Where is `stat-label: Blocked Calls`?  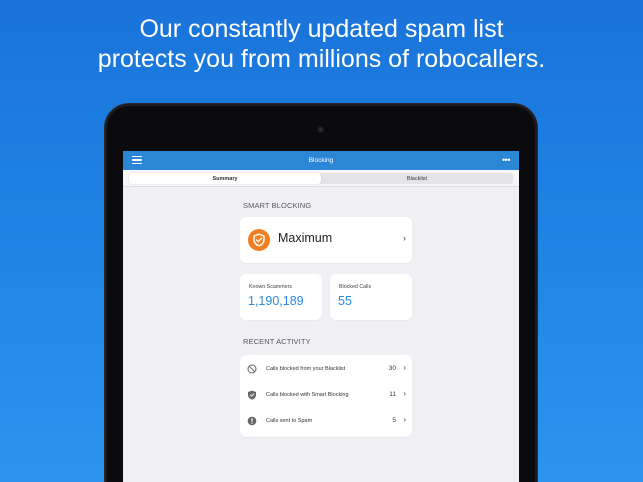 stat-label: Blocked Calls is located at coordinates (355, 287).